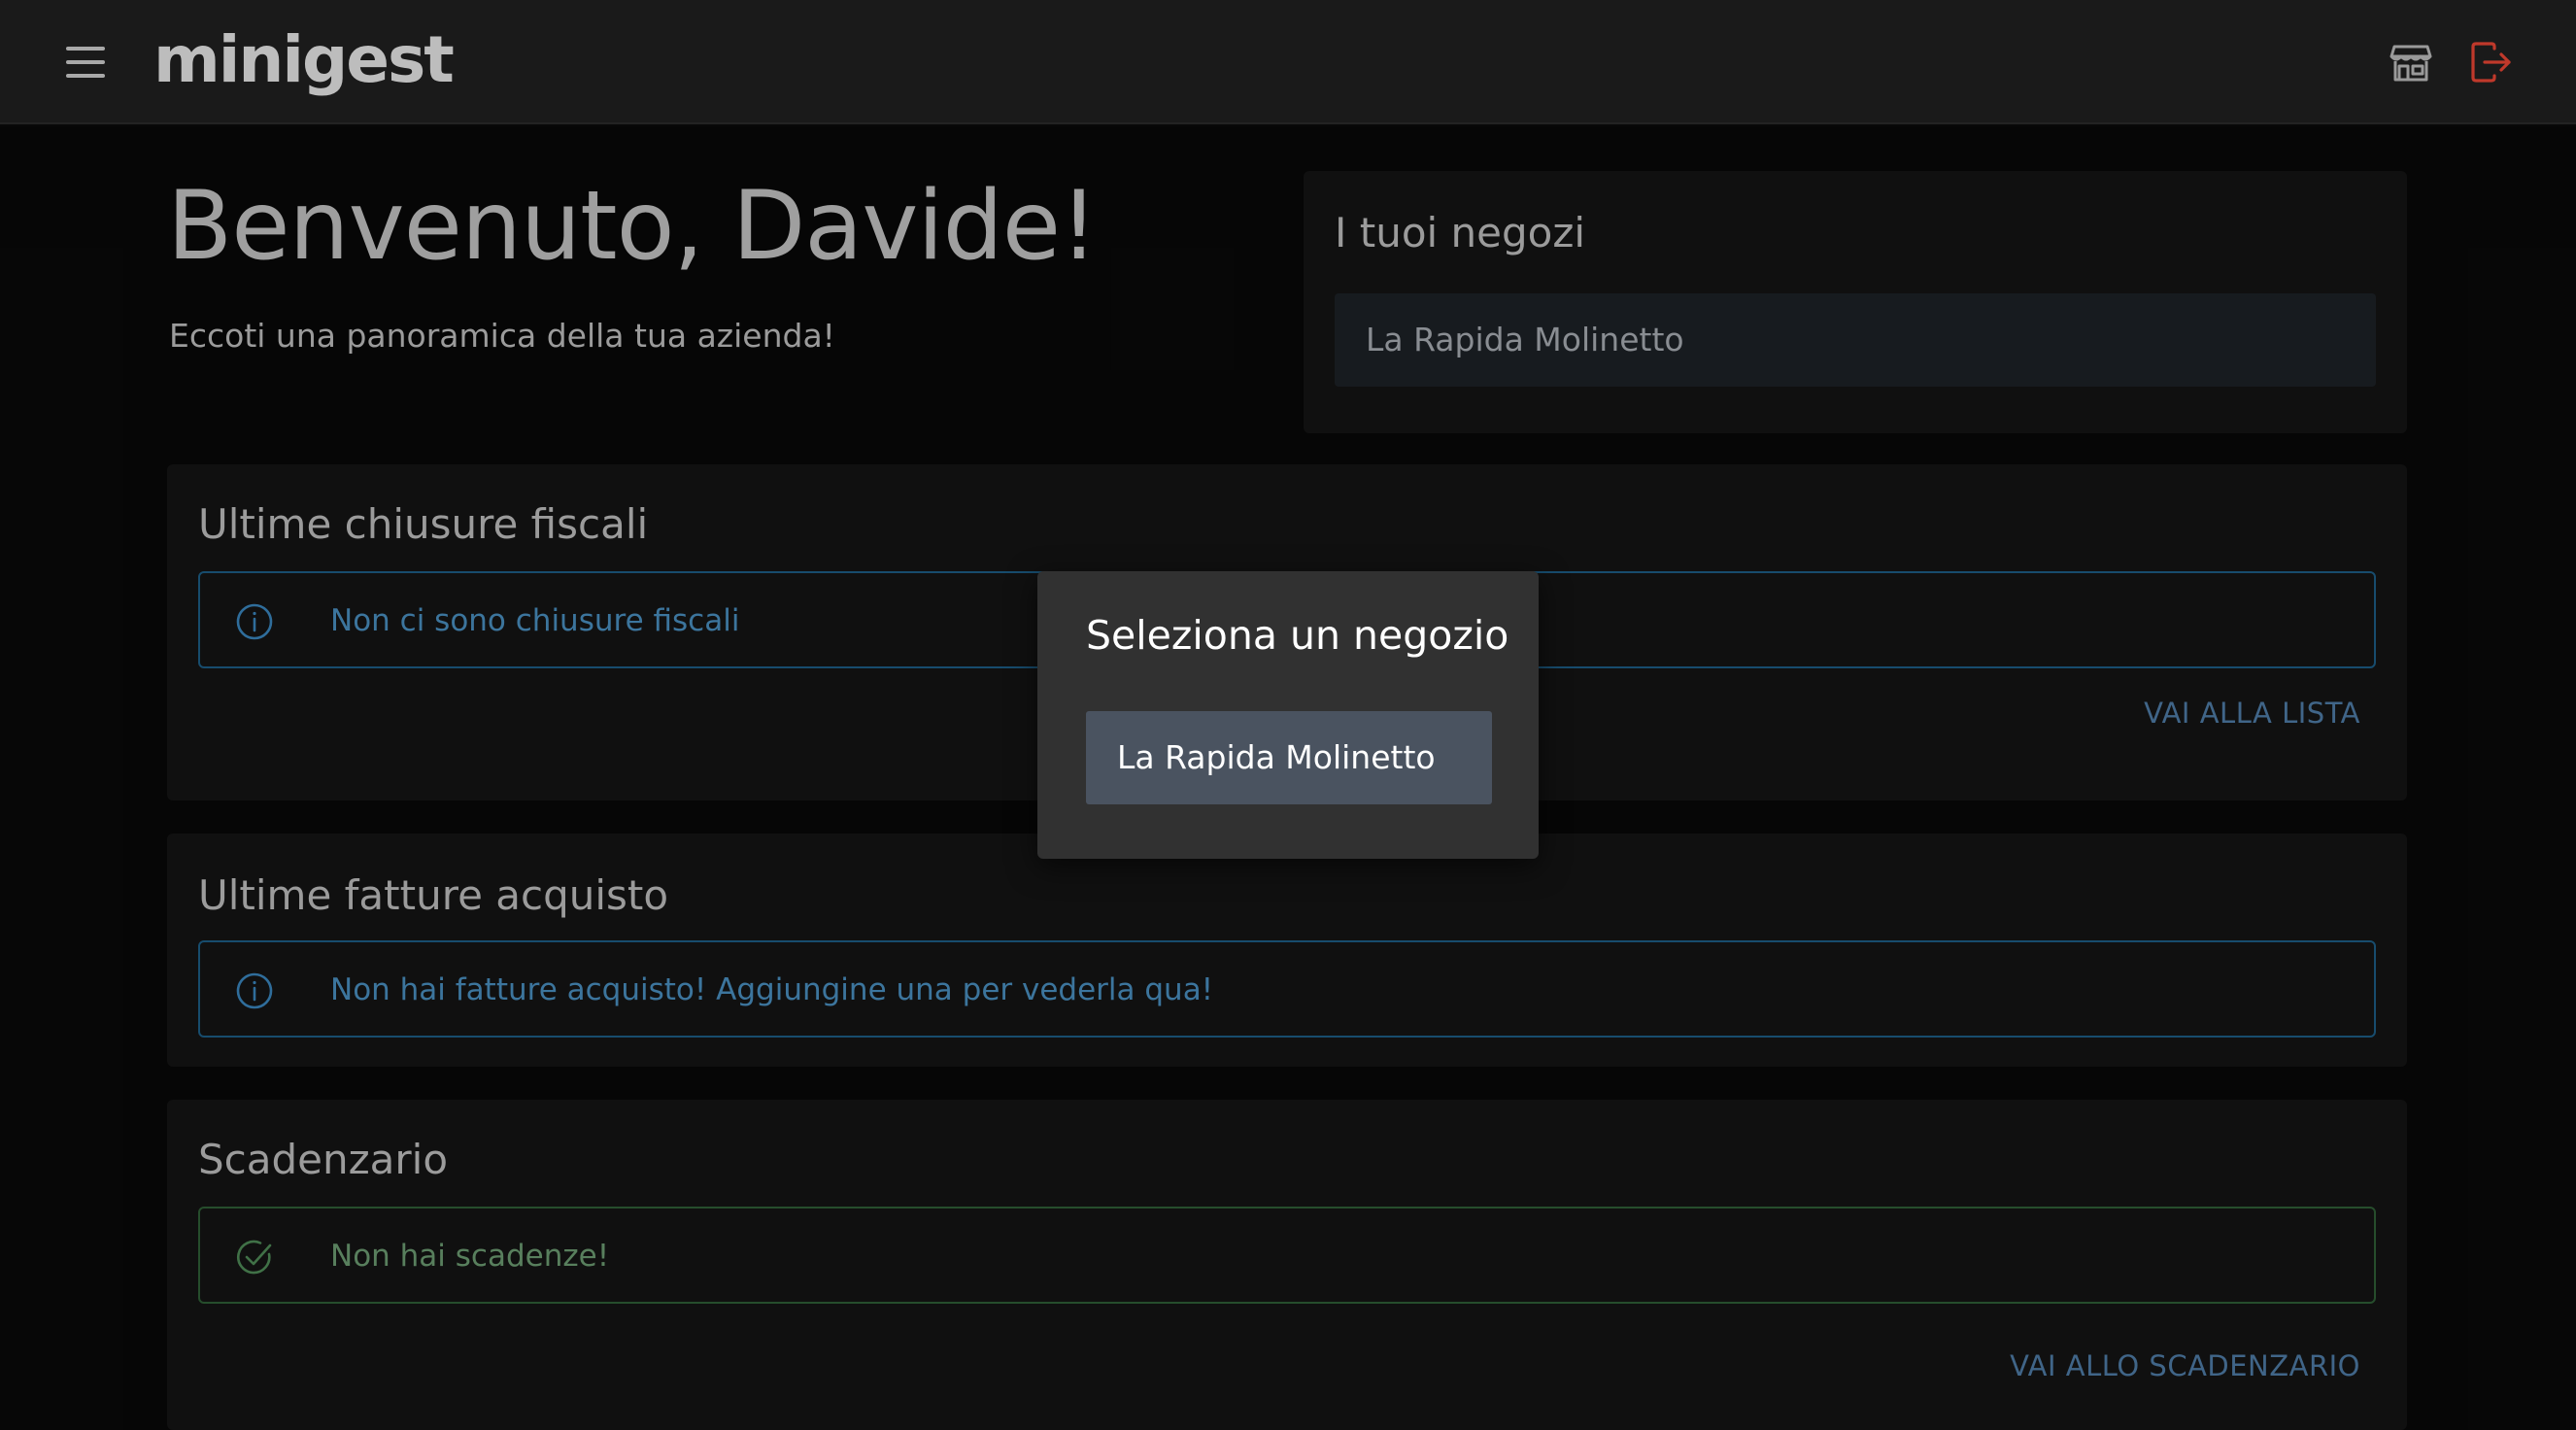 Image resolution: width=2576 pixels, height=1430 pixels. What do you see at coordinates (2411, 62) in the screenshot?
I see `store-icon` at bounding box center [2411, 62].